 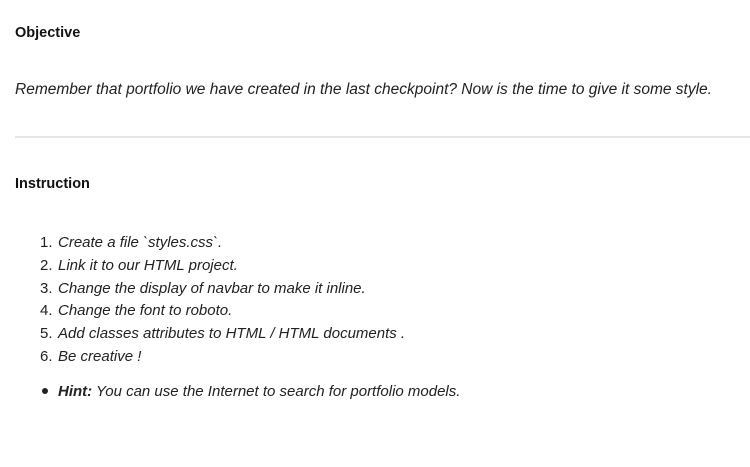 I want to click on step-number: 2., so click(x=46, y=265).